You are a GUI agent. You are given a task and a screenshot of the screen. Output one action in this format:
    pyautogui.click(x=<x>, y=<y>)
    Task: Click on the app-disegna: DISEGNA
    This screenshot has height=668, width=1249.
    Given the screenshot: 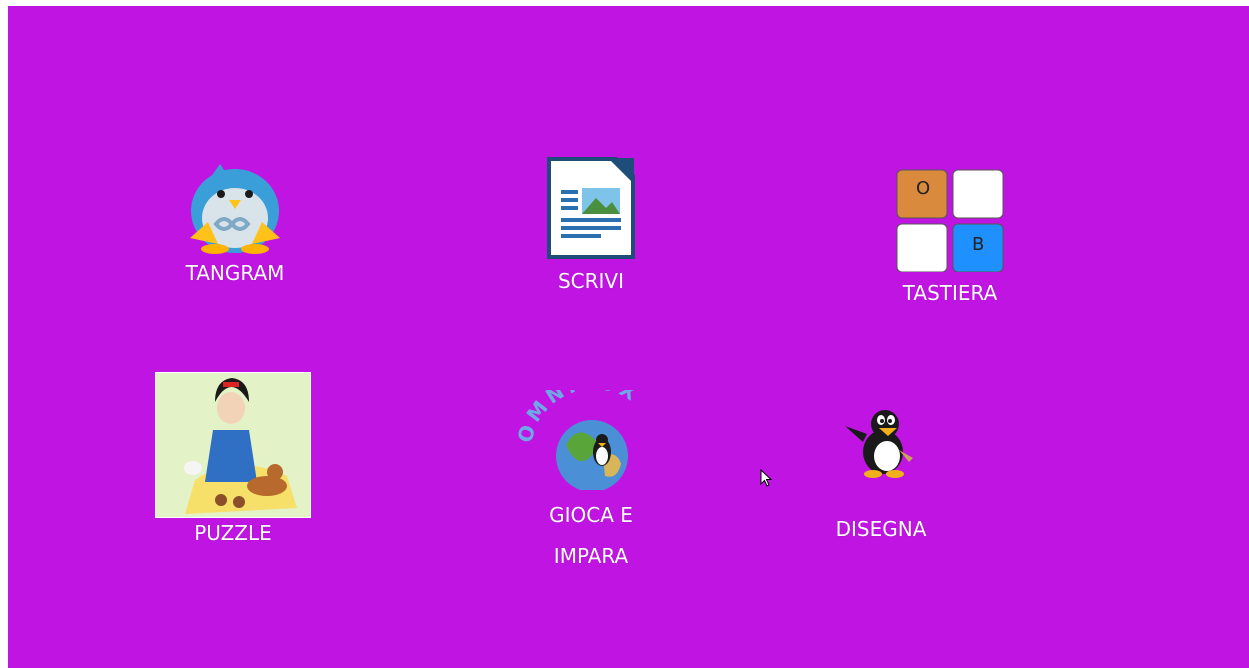 What is the action you would take?
    pyautogui.click(x=881, y=475)
    